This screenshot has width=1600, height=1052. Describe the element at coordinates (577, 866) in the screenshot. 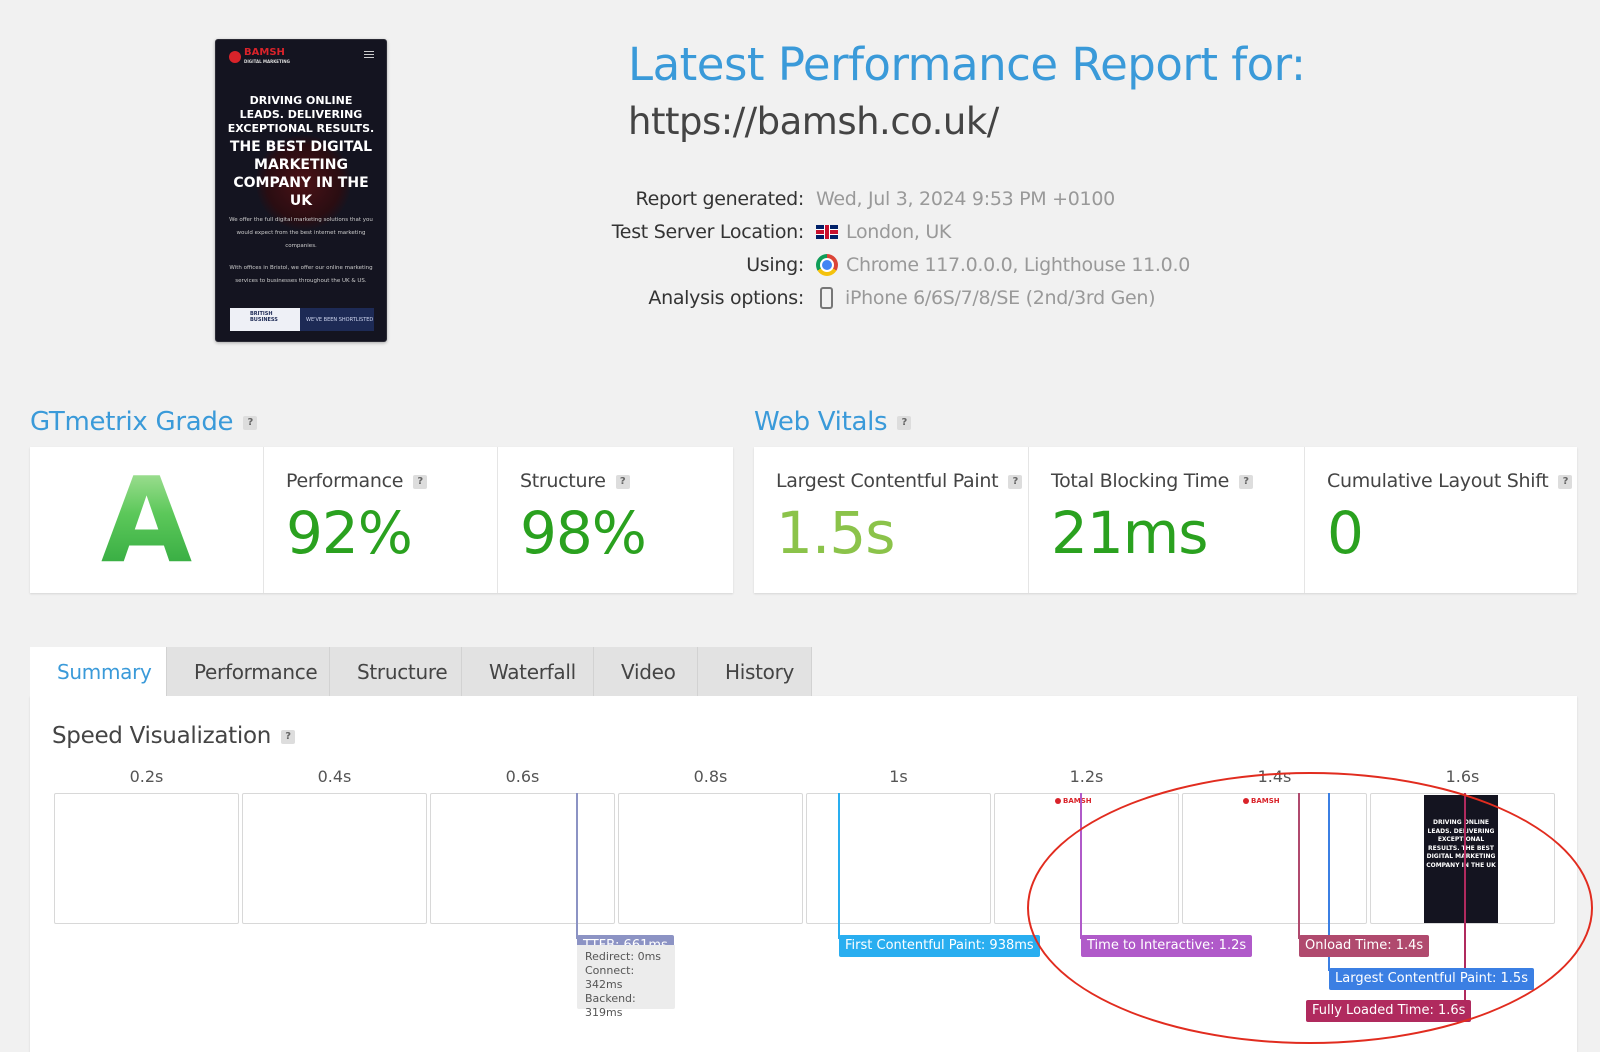

I see `ttfb-marker-line` at that location.